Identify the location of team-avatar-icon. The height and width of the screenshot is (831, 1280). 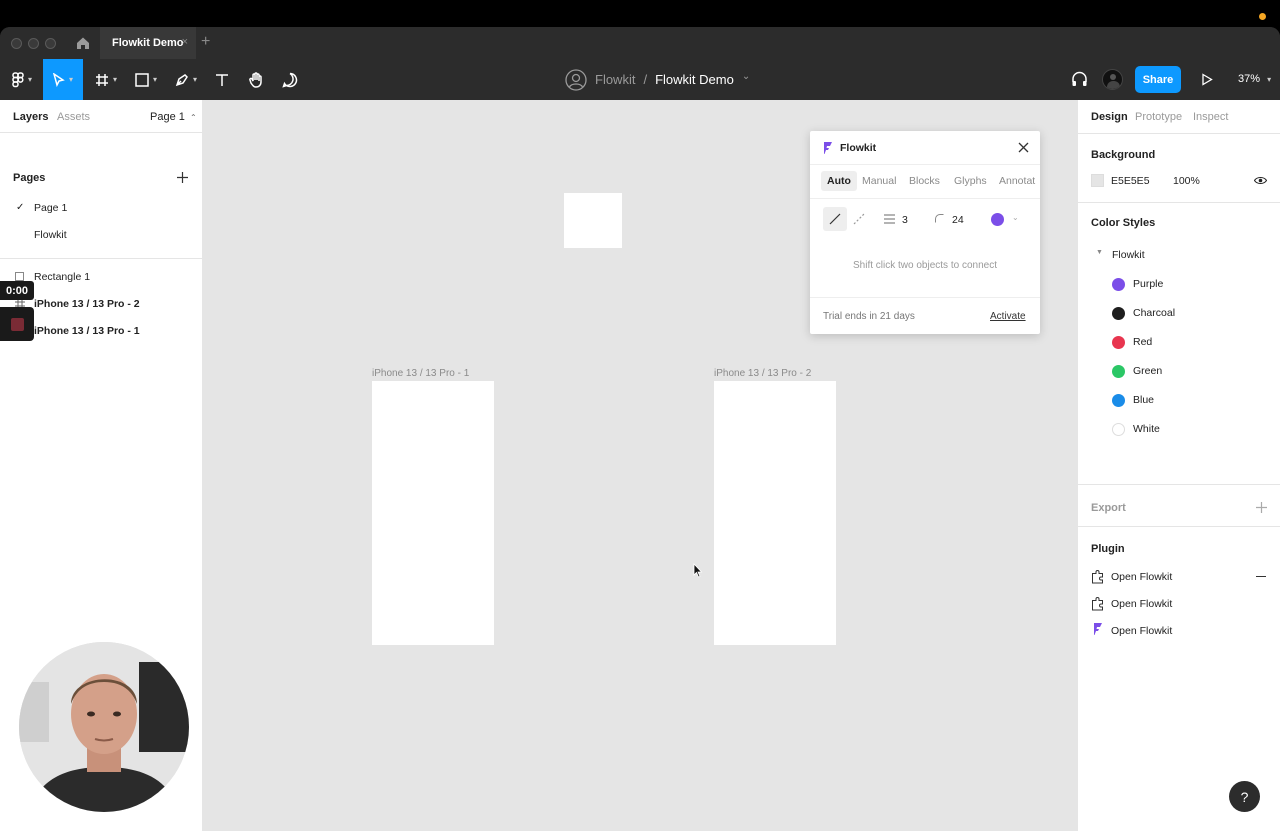
(576, 79).